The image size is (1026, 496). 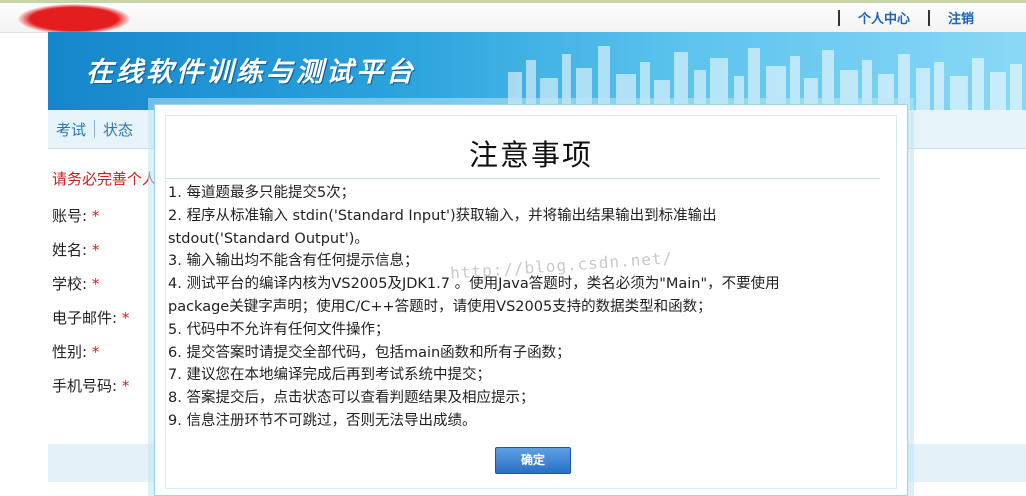 I want to click on confirm-button: 确定, so click(x=533, y=460).